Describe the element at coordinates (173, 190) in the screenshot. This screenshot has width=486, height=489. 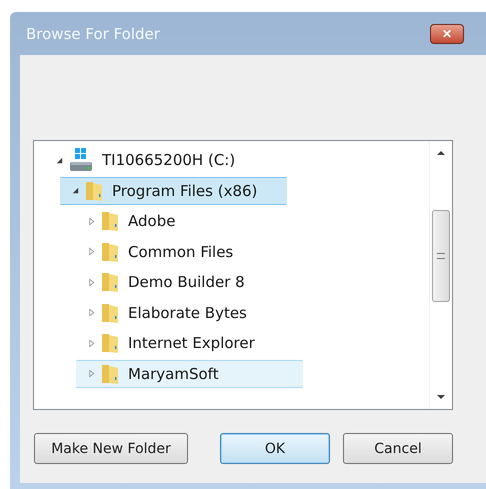
I see `folder-item: Program Files (x86)` at that location.